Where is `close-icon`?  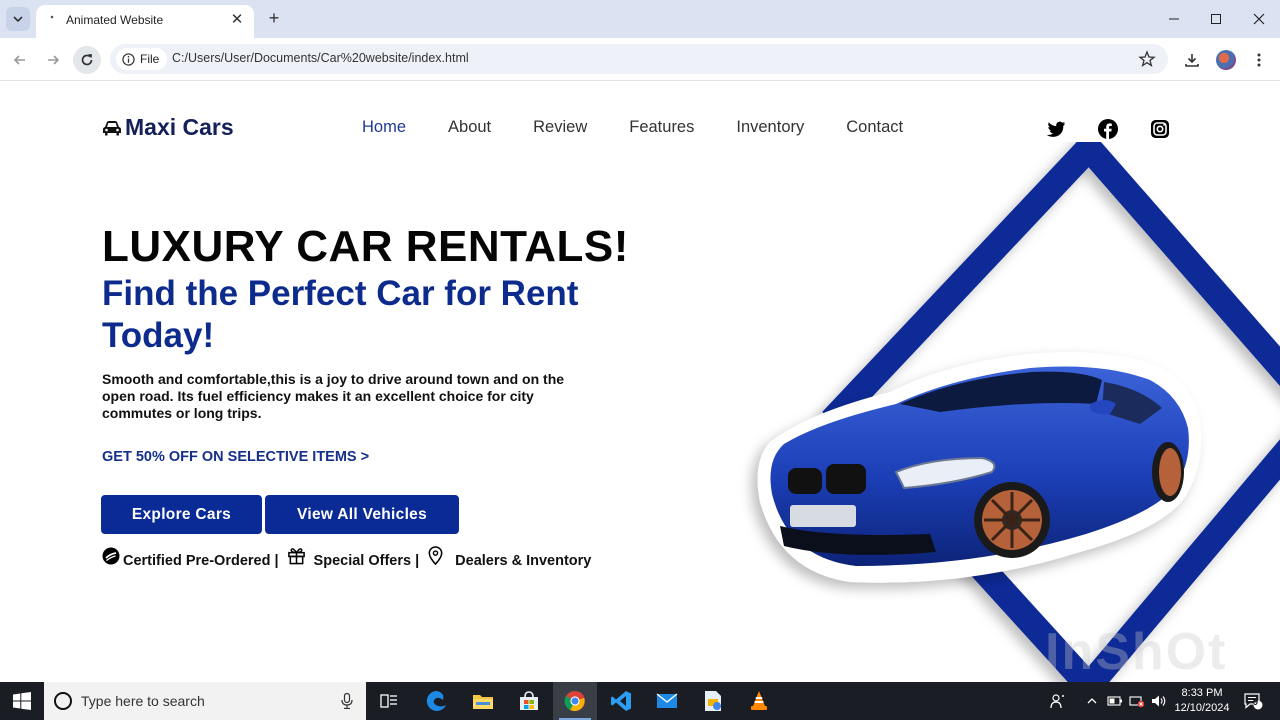
close-icon is located at coordinates (1259, 19).